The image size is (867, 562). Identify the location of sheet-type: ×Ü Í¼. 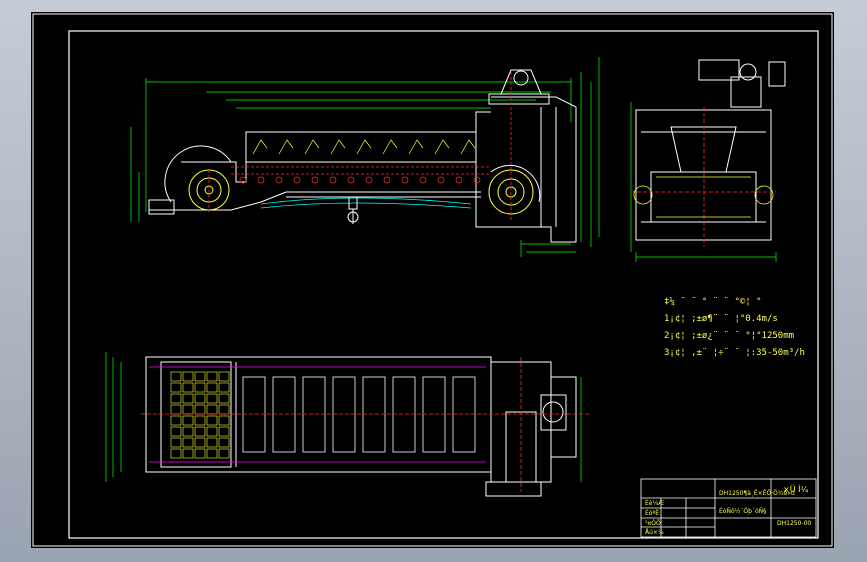
(796, 489).